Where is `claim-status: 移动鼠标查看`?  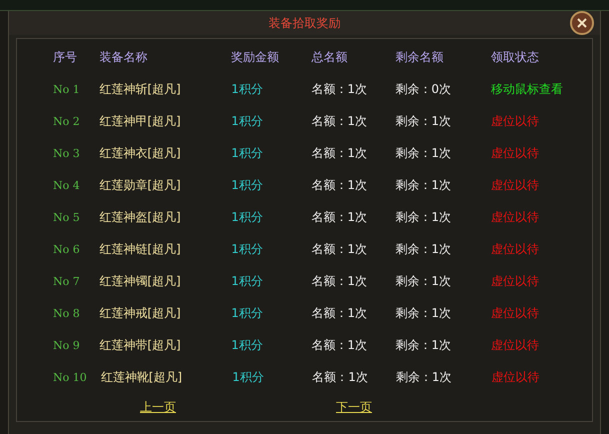 claim-status: 移动鼠标查看 is located at coordinates (527, 89).